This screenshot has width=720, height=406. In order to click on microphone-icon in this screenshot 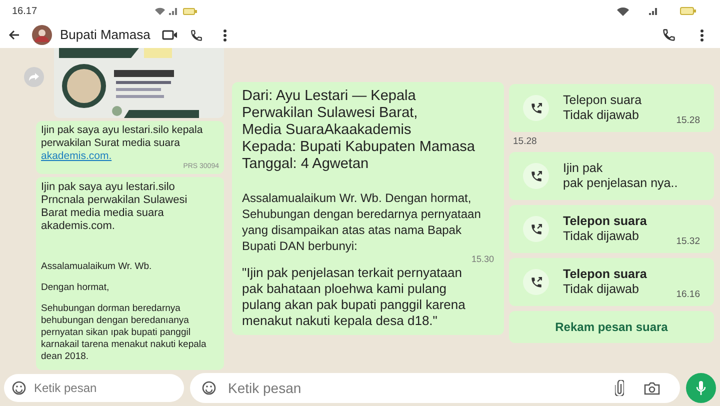, I will do `click(701, 388)`.